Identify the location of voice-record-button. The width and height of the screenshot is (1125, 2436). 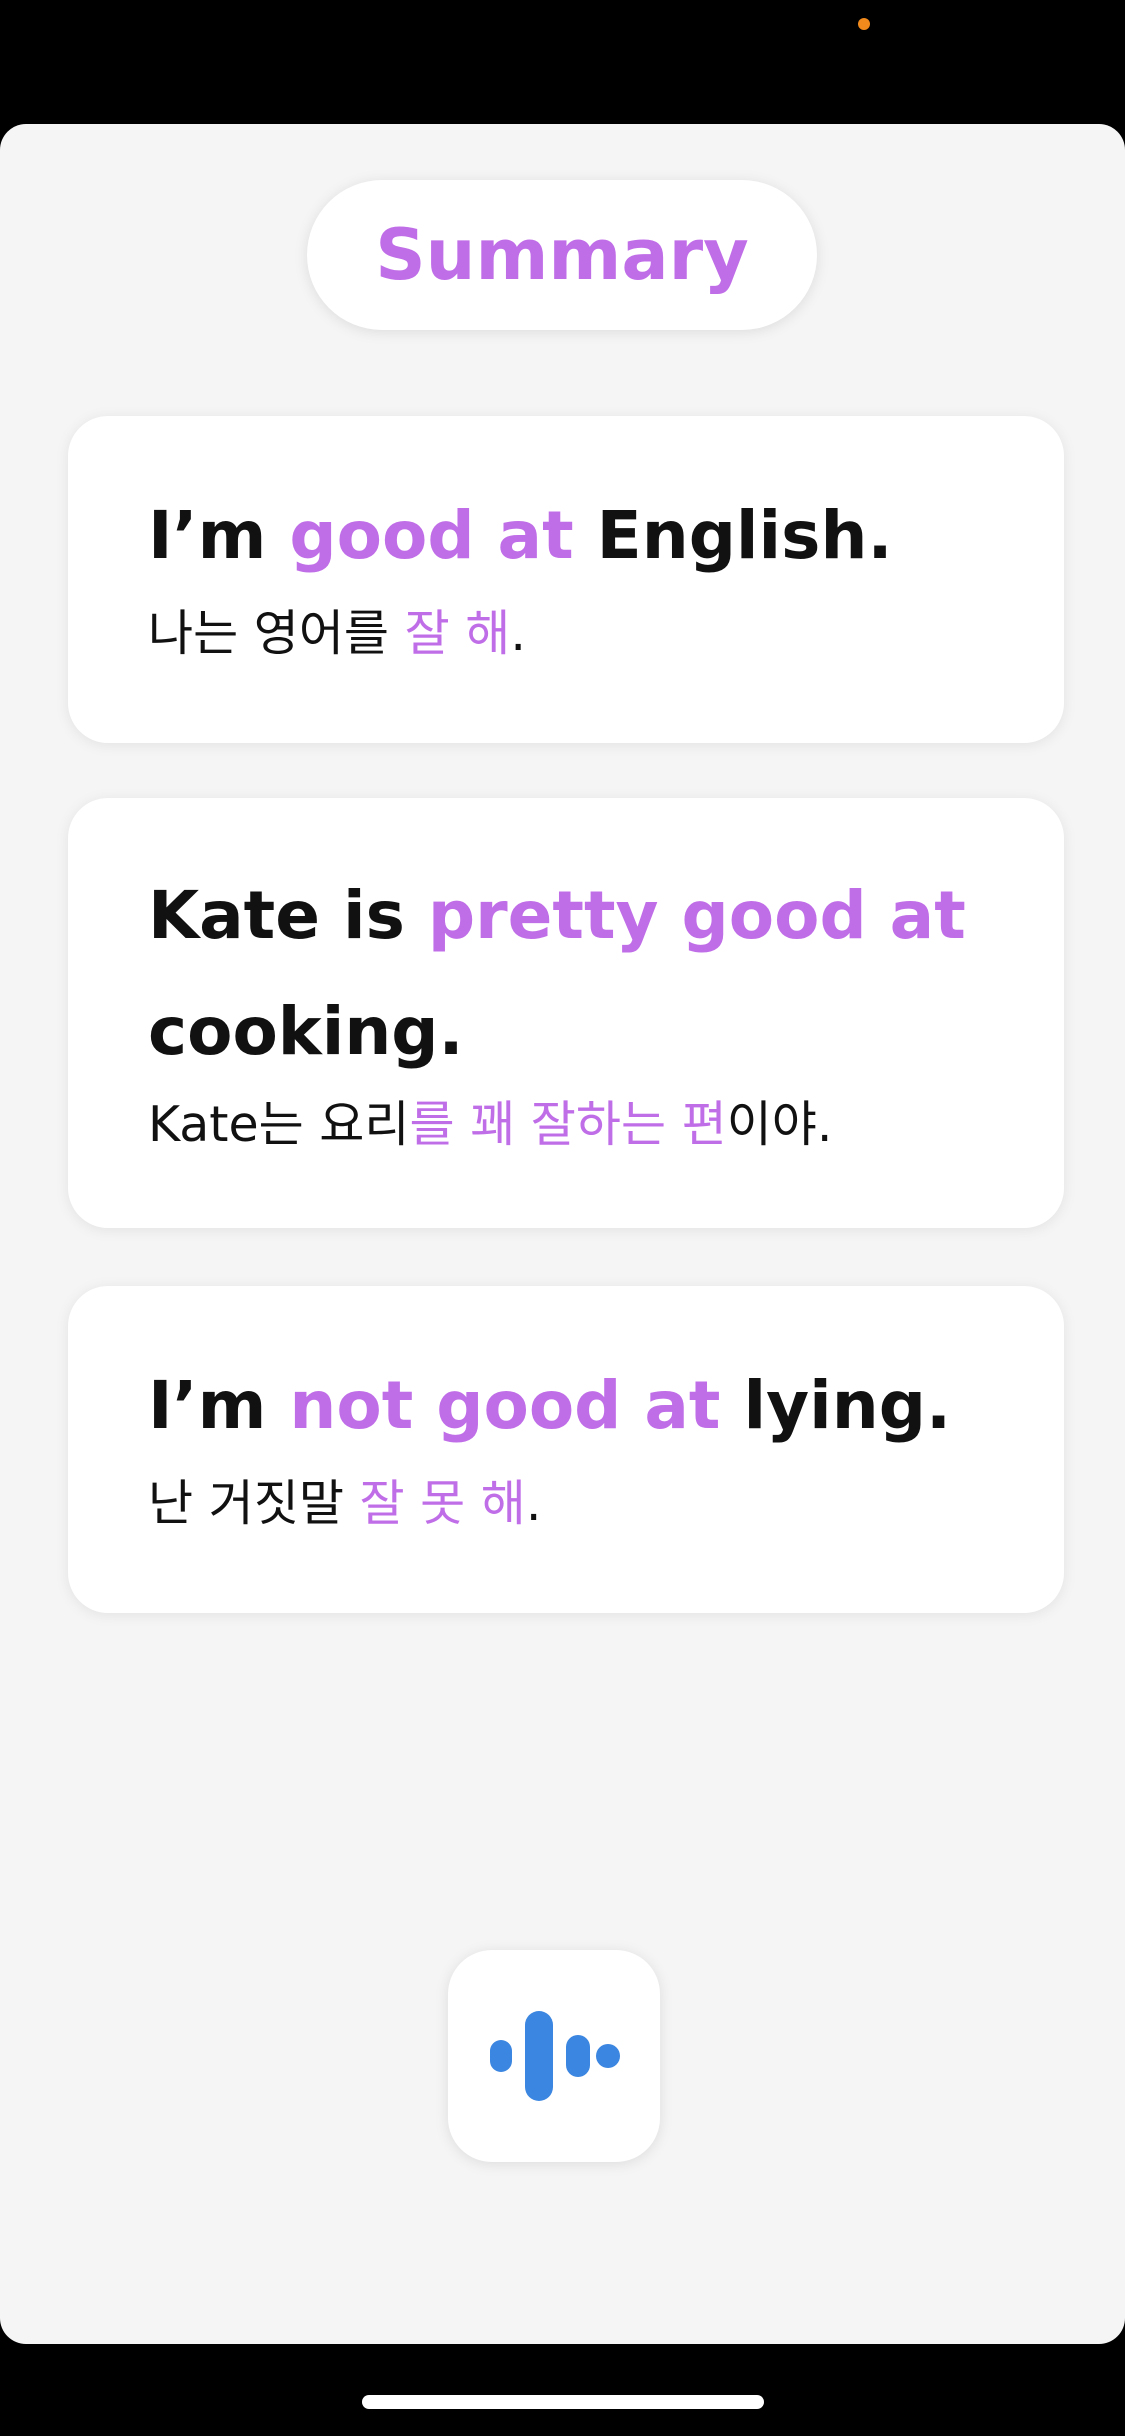
(554, 2056).